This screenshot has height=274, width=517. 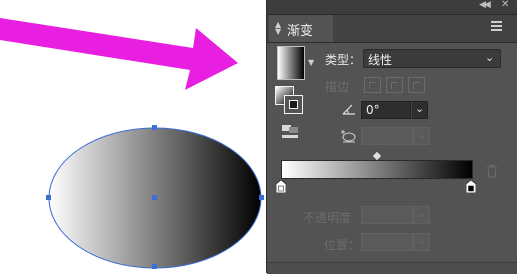 I want to click on angle-dropdown: ⌄, so click(x=419, y=110).